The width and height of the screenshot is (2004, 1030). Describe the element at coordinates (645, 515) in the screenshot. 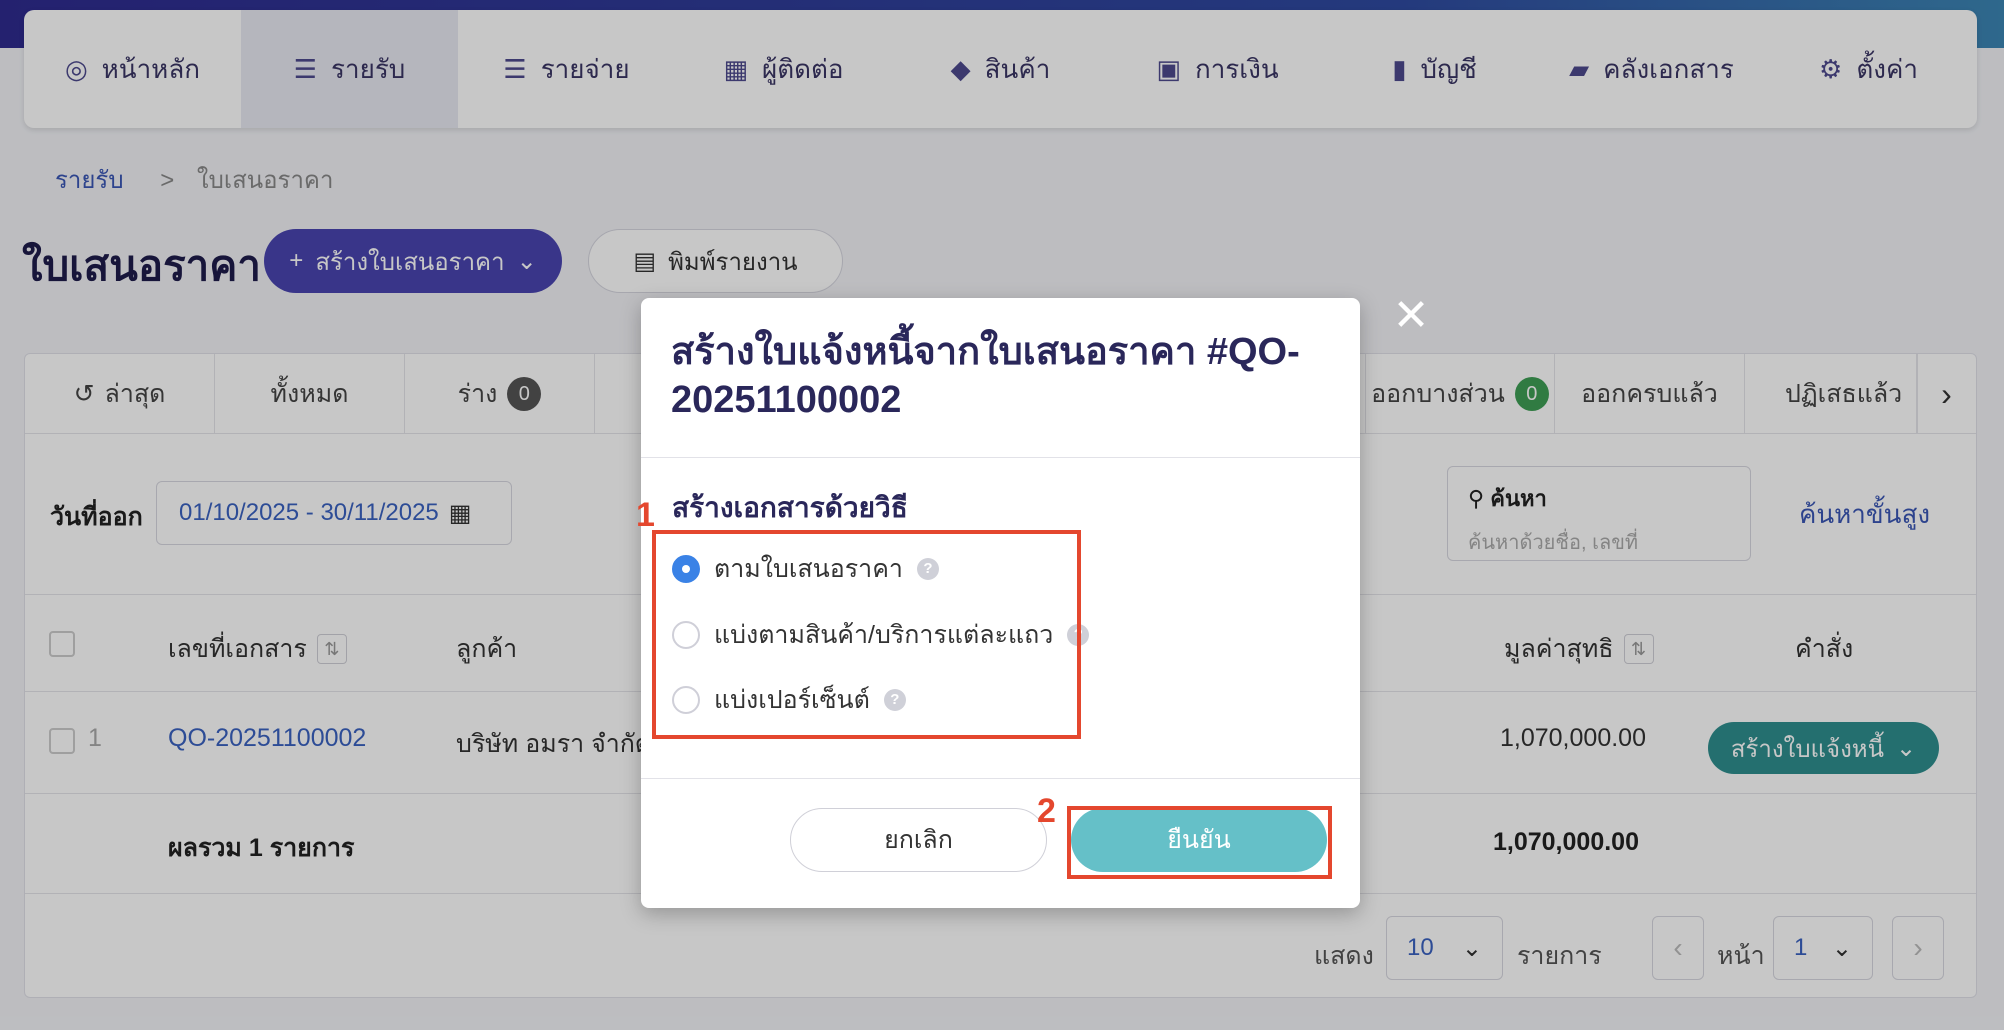

I see `step-number-1: 1` at that location.